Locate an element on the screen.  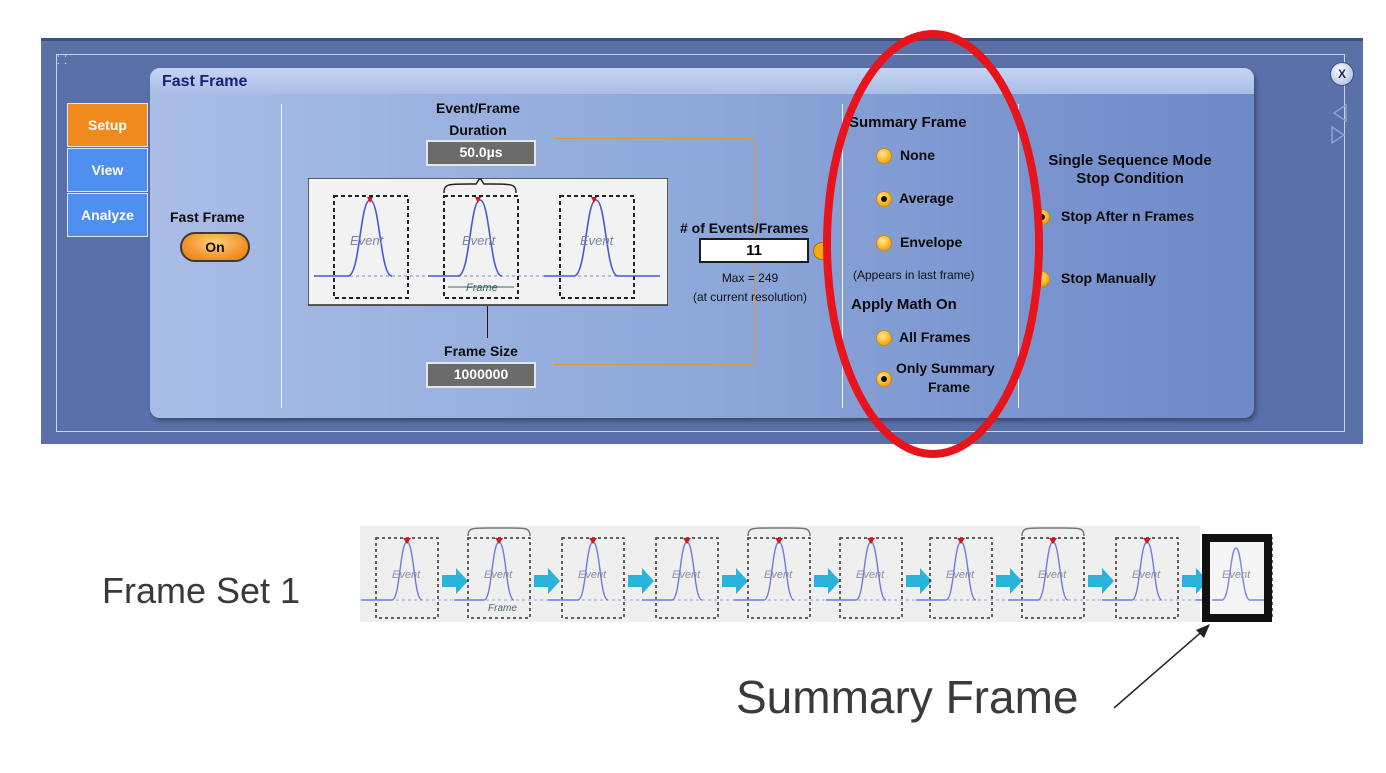
events-note: (at current resolution) is located at coordinates (750, 297).